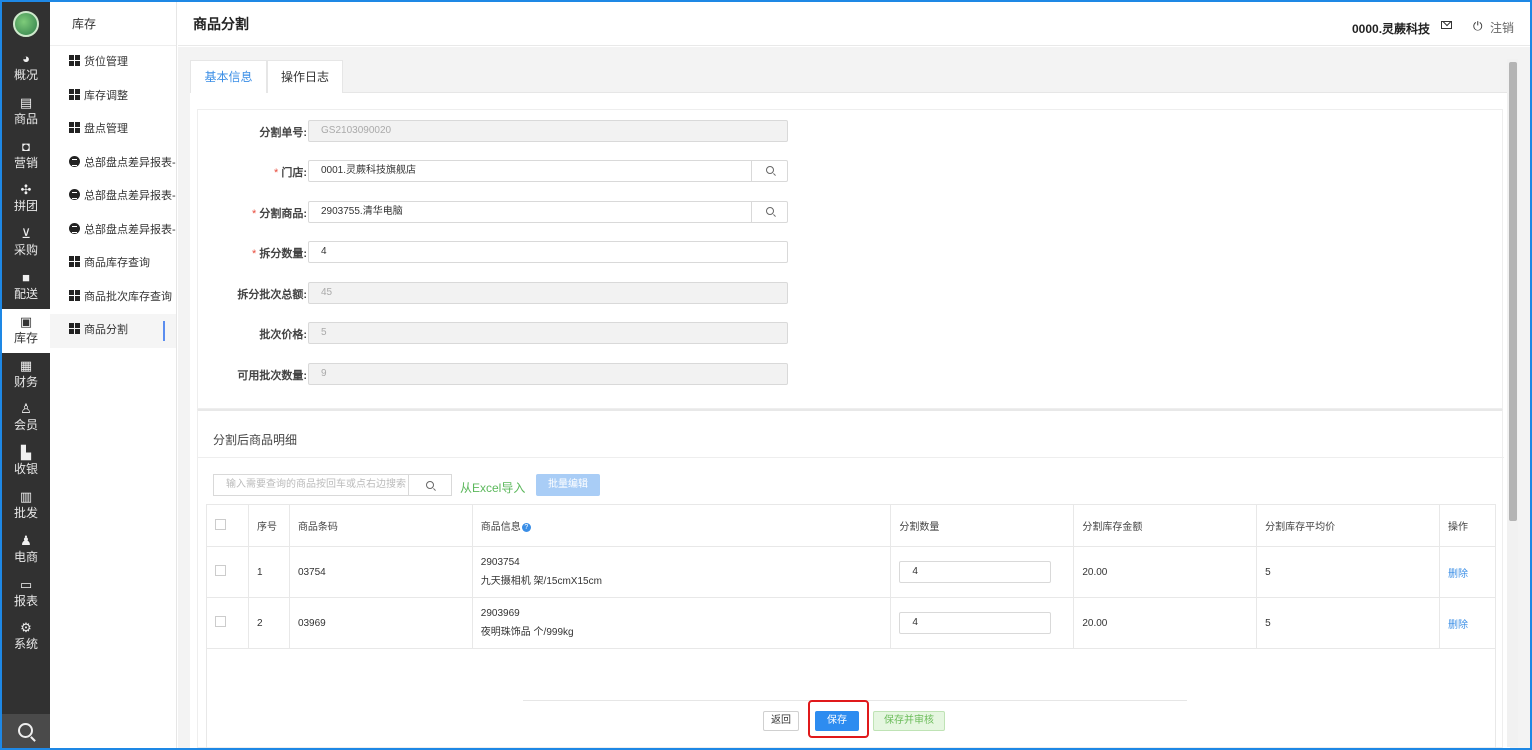  I want to click on batch-total-label: 拆分批次总额:, so click(272, 295).